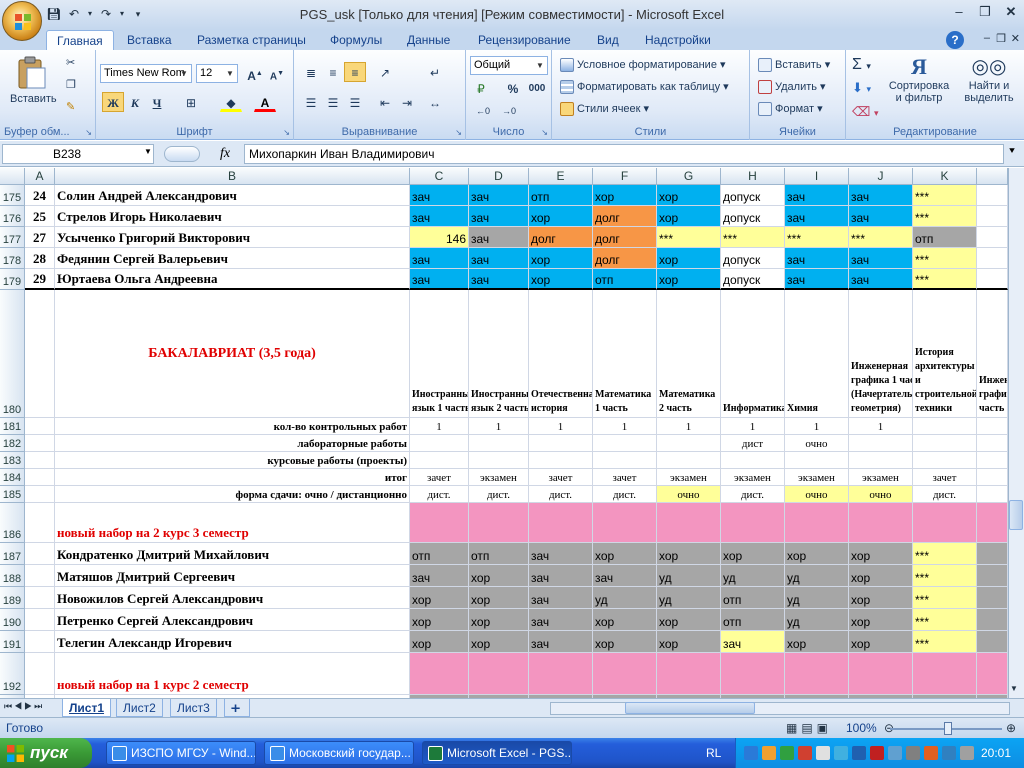 The image size is (1024, 768). What do you see at coordinates (80, 40) in the screenshot?
I see `tab-home: Главная` at bounding box center [80, 40].